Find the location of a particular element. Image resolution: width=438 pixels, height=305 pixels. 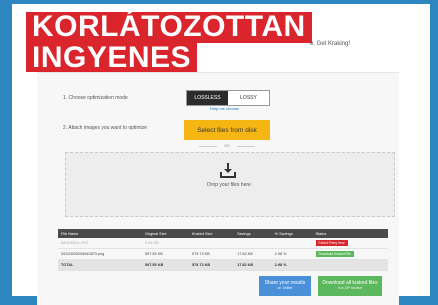

download-tray-icon is located at coordinates (228, 170).